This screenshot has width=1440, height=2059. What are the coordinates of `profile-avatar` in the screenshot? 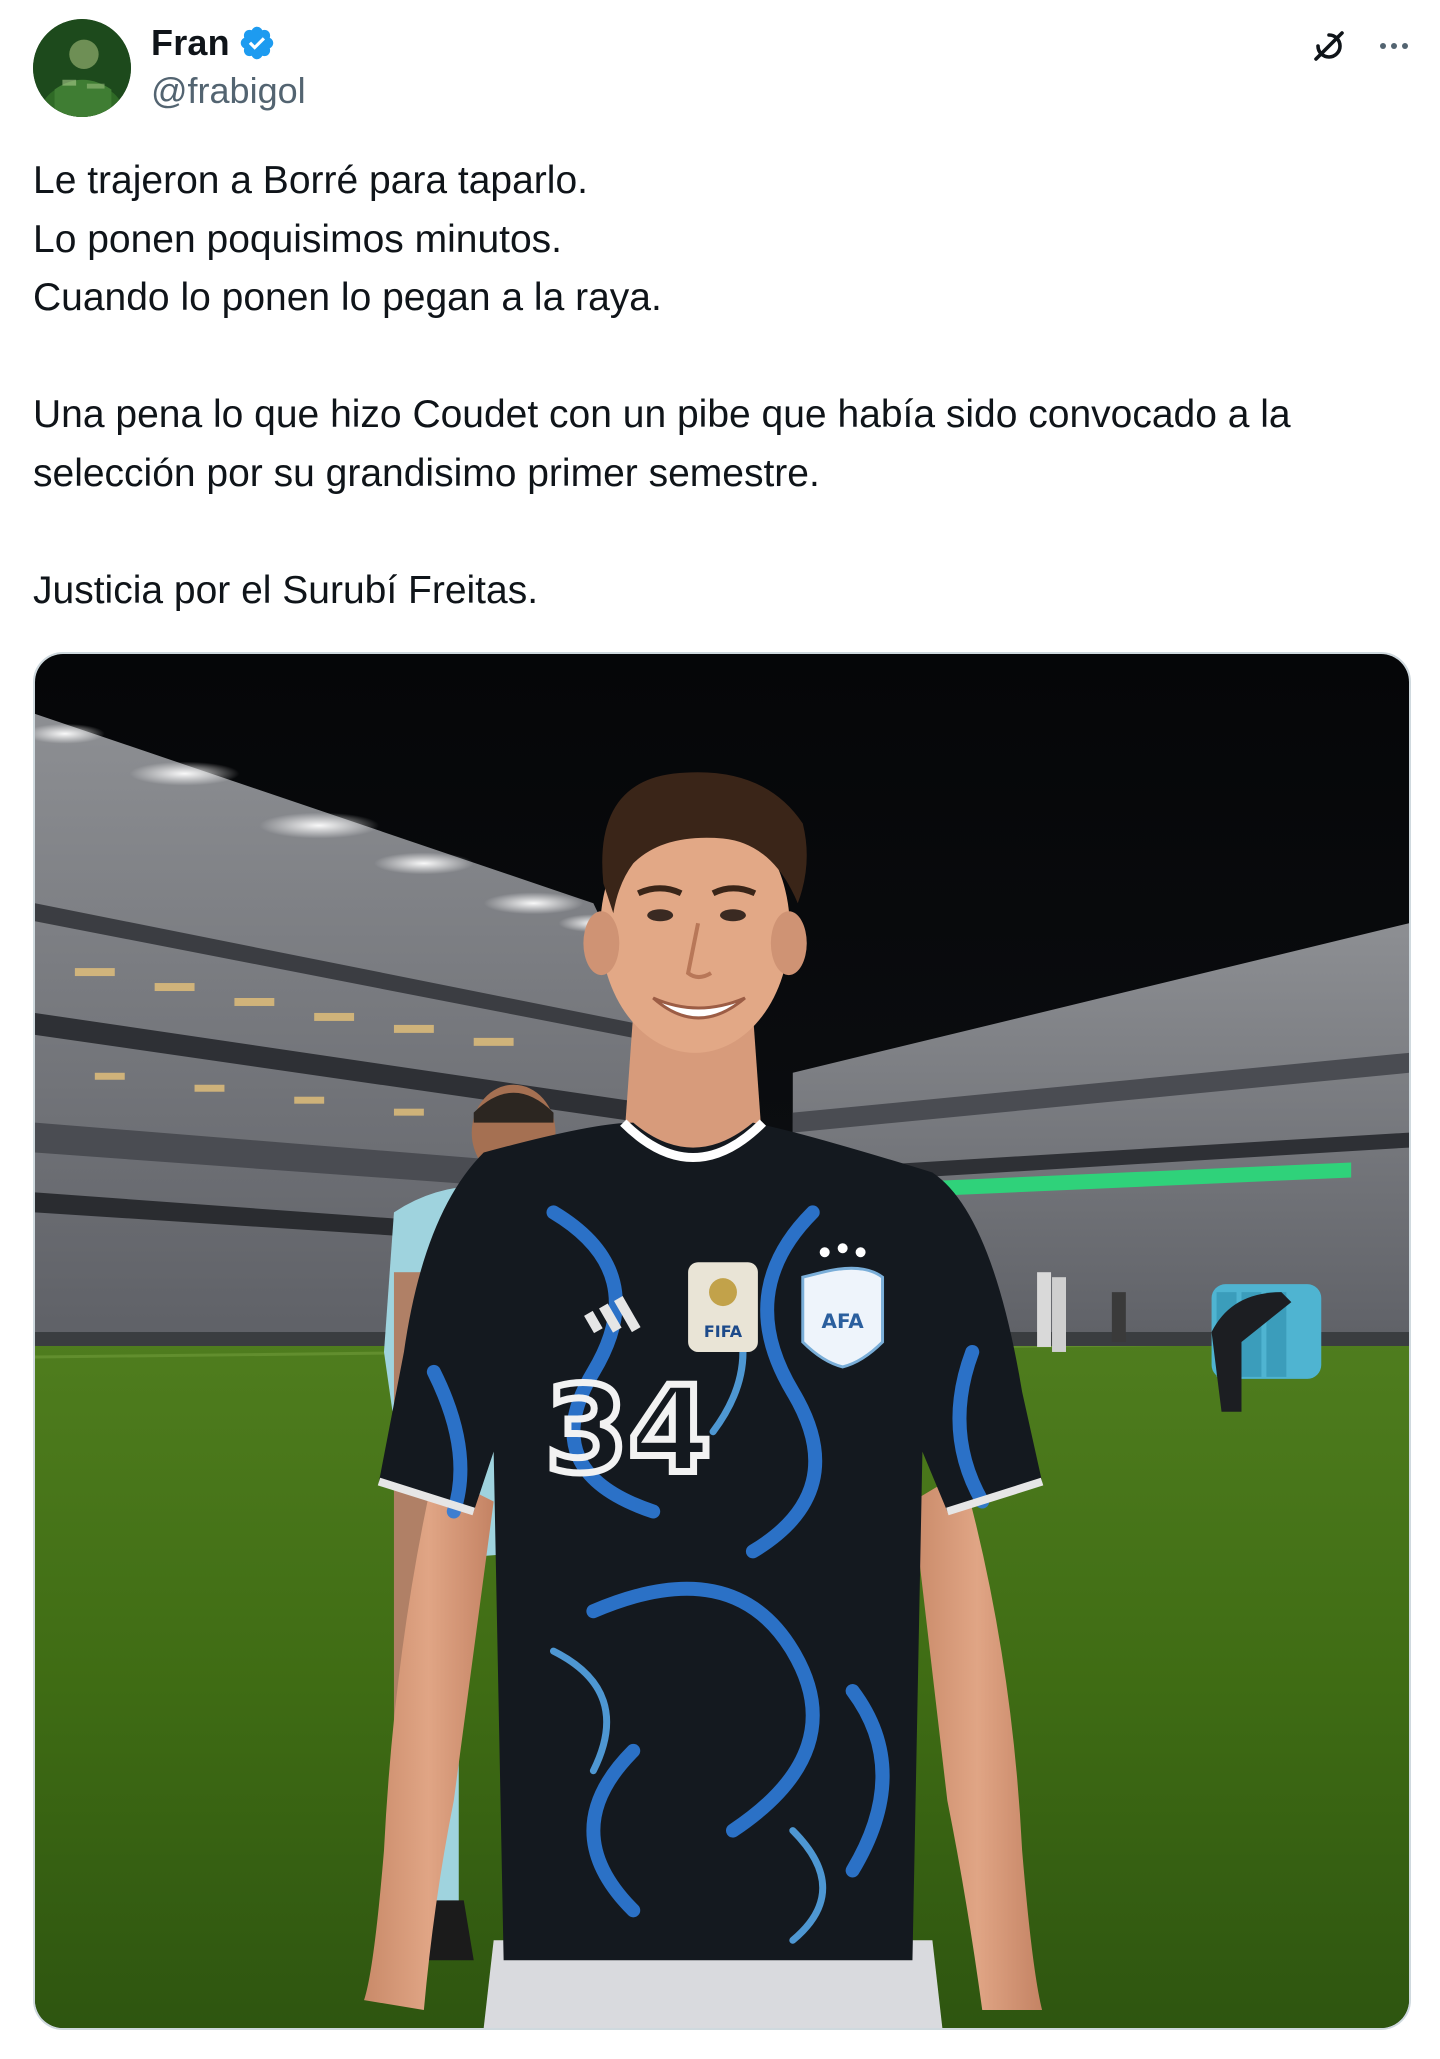 It's located at (82, 68).